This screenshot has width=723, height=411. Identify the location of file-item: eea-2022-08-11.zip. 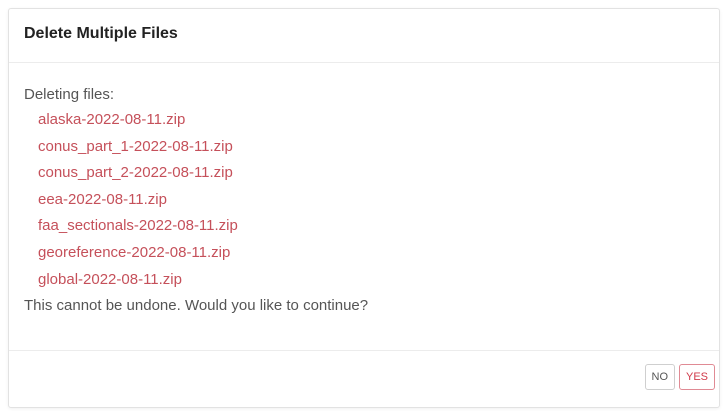
(102, 199).